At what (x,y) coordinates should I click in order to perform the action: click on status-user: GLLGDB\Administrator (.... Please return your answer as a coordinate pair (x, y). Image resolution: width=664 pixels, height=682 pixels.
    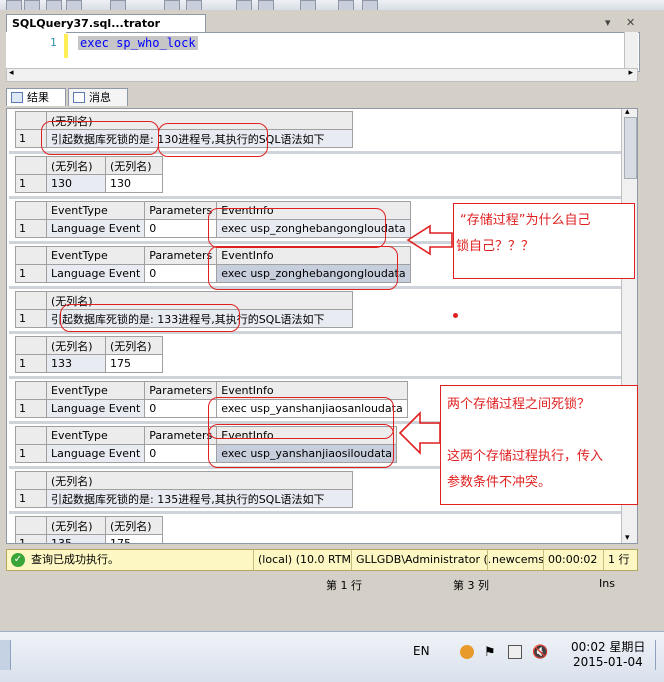
    Looking at the image, I should click on (420, 560).